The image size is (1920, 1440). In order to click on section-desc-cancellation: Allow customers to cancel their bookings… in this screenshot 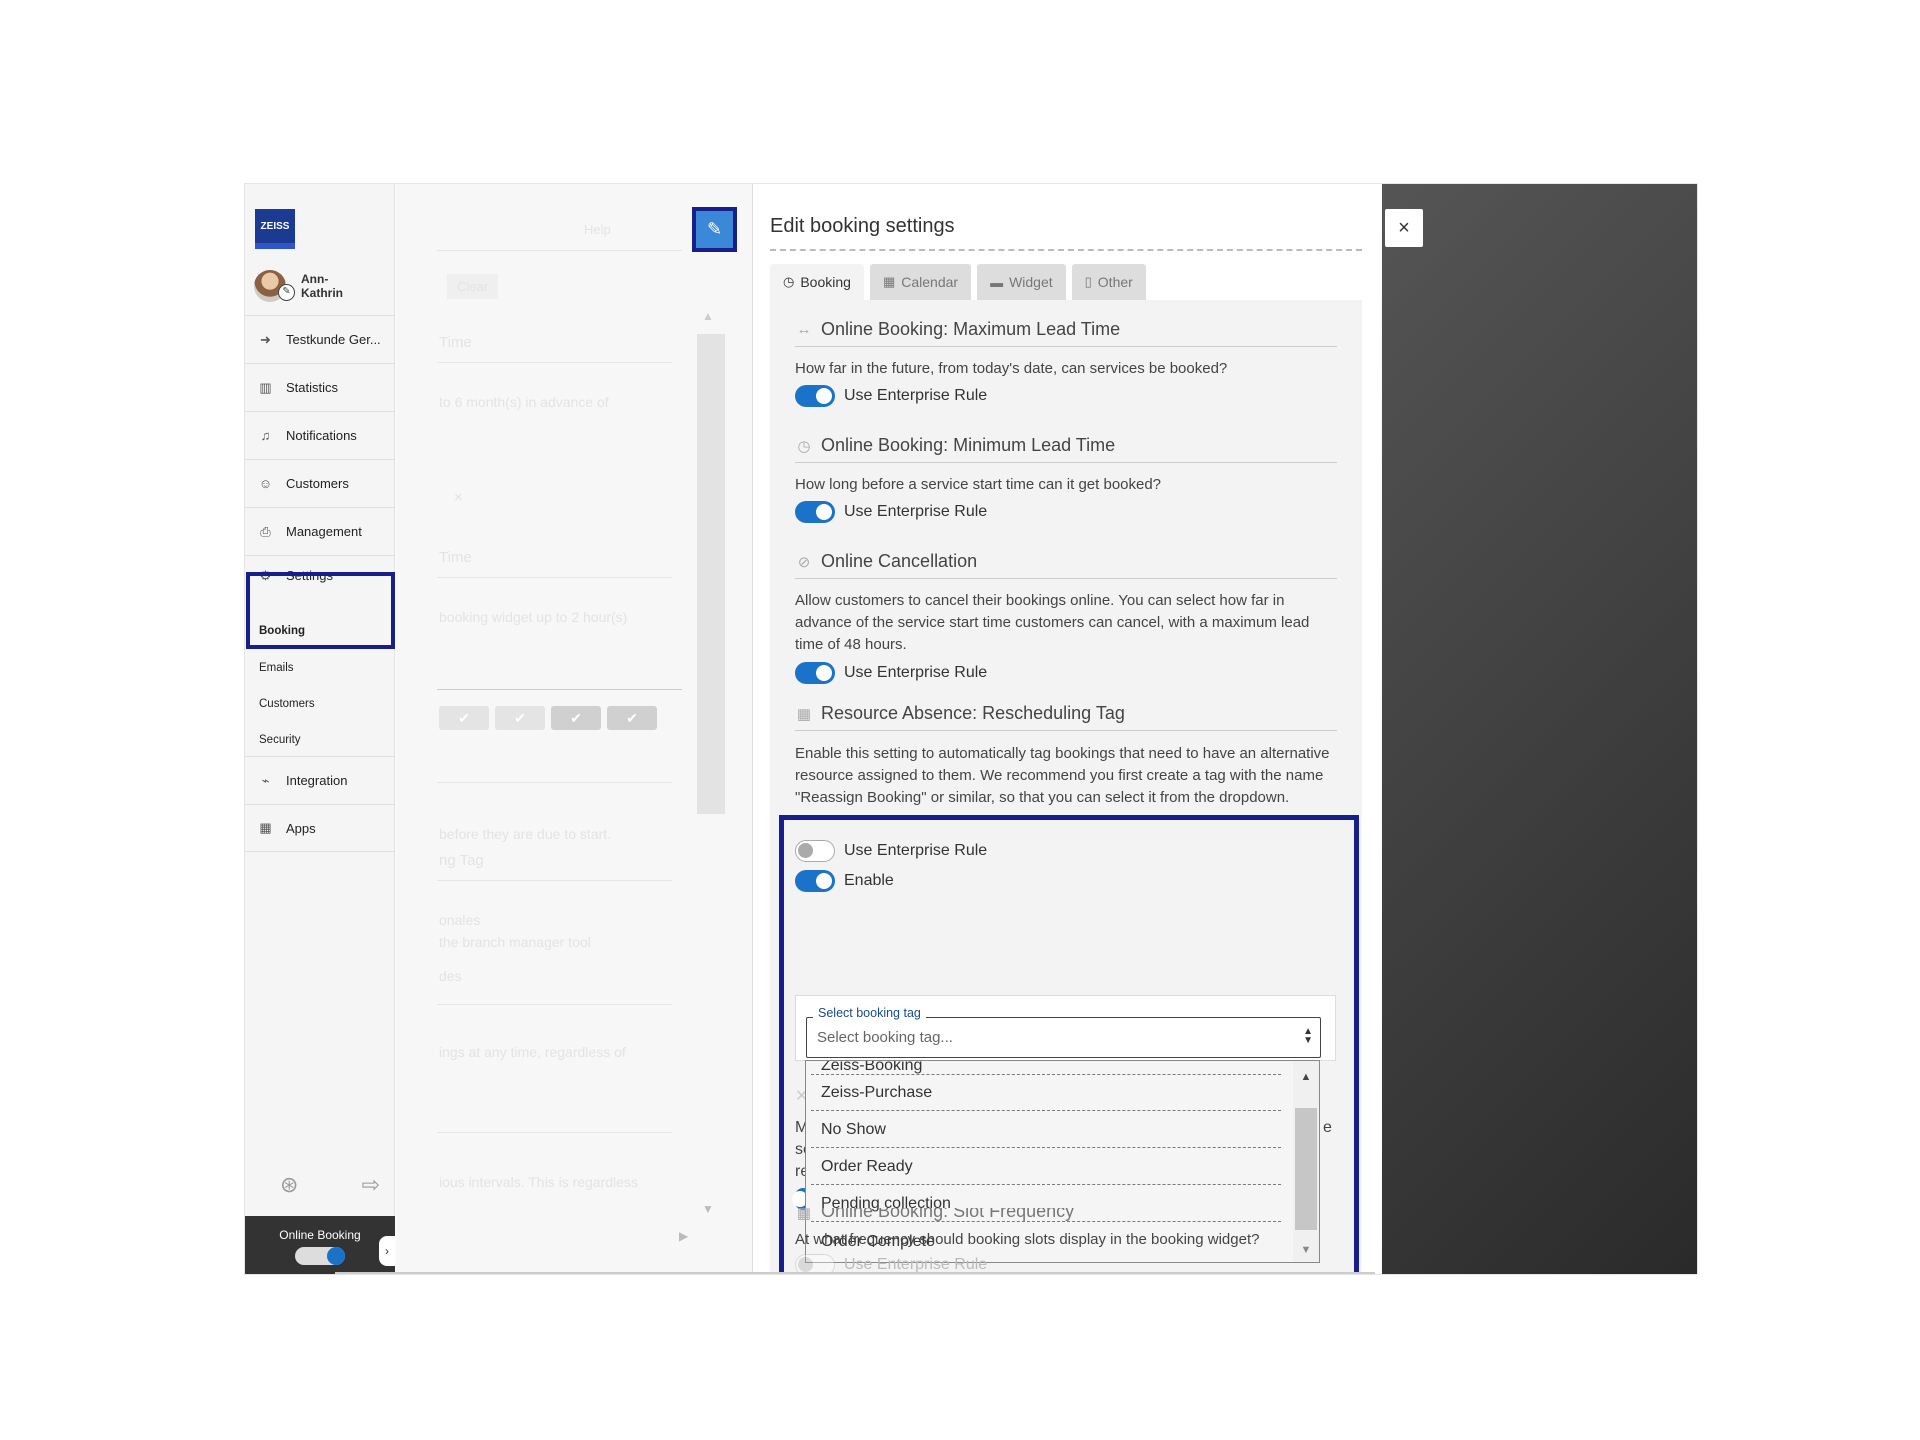, I will do `click(1052, 622)`.